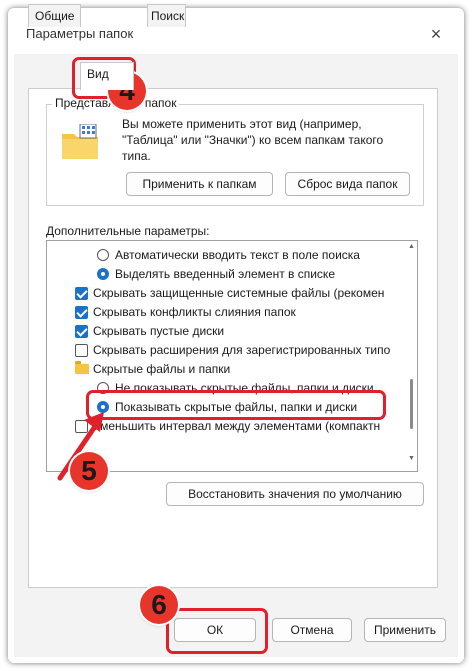 The image size is (474, 671). What do you see at coordinates (80, 446) in the screenshot?
I see `callout-arrow-icon` at bounding box center [80, 446].